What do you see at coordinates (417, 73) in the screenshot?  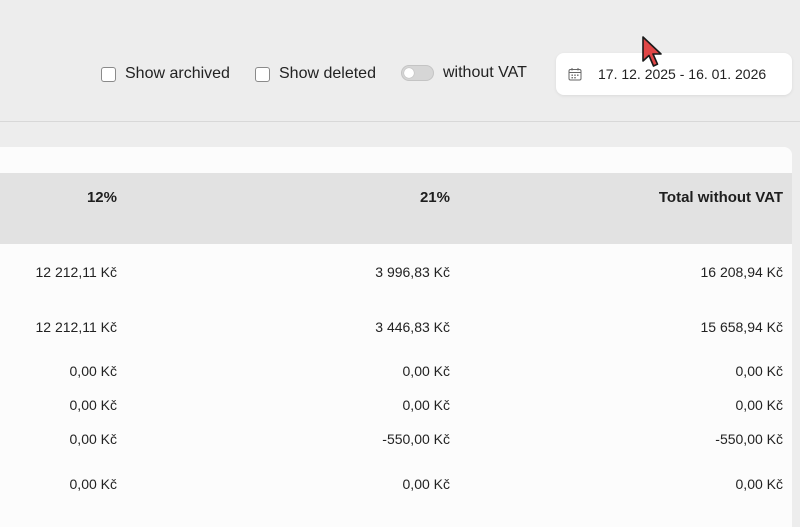 I see `without-vat-toggle` at bounding box center [417, 73].